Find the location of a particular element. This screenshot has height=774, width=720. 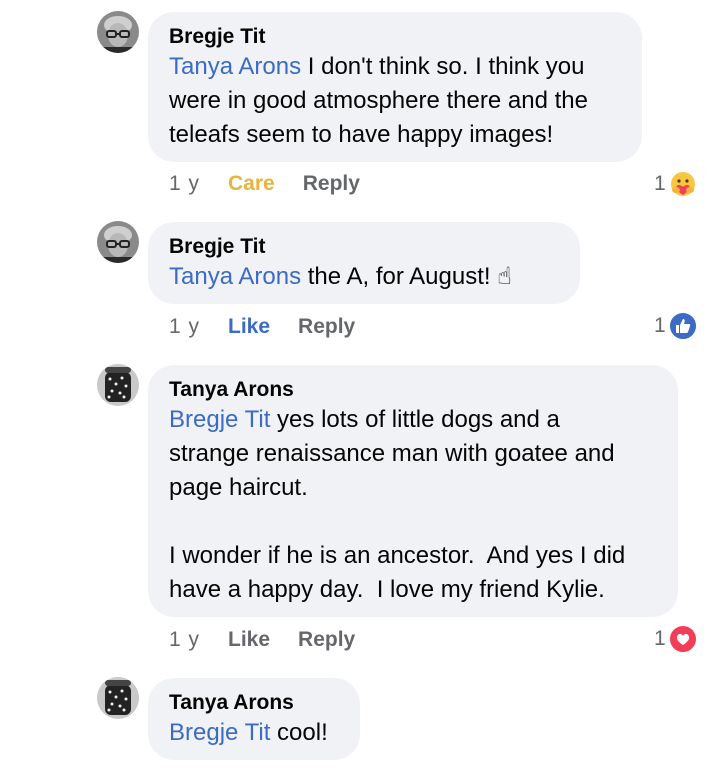

comment-body: the A, for August! ☝ is located at coordinates (406, 276).